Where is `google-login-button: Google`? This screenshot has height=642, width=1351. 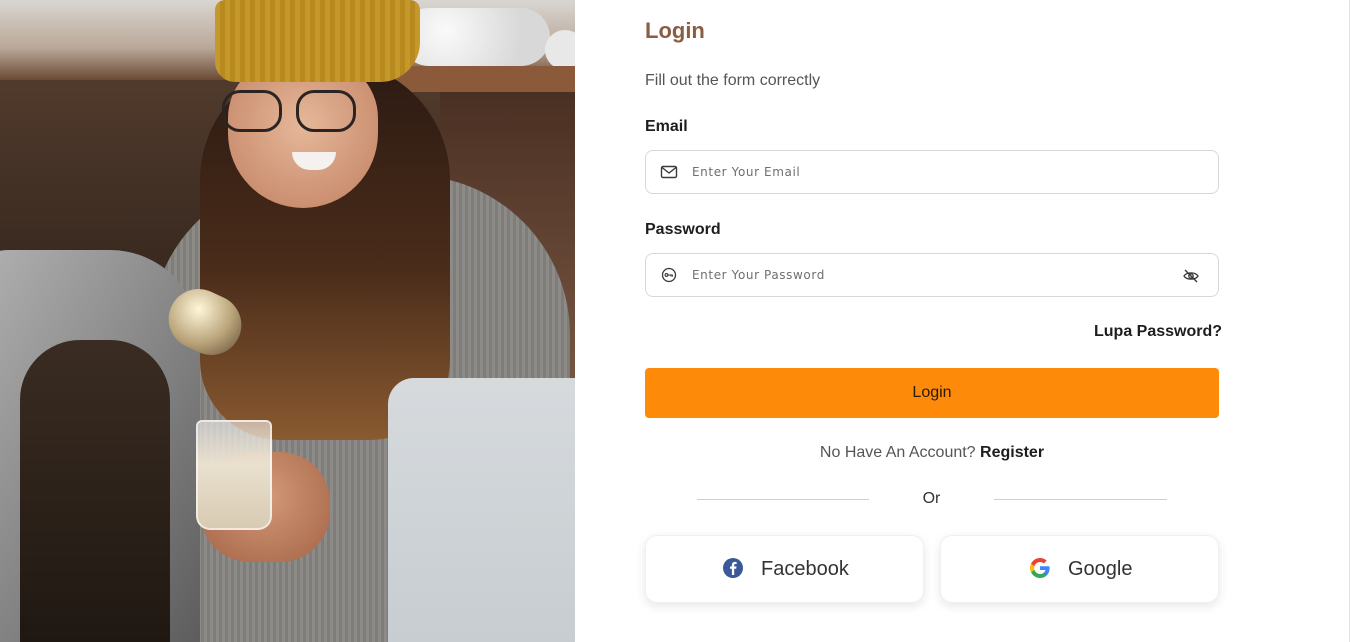
google-login-button: Google is located at coordinates (1079, 569).